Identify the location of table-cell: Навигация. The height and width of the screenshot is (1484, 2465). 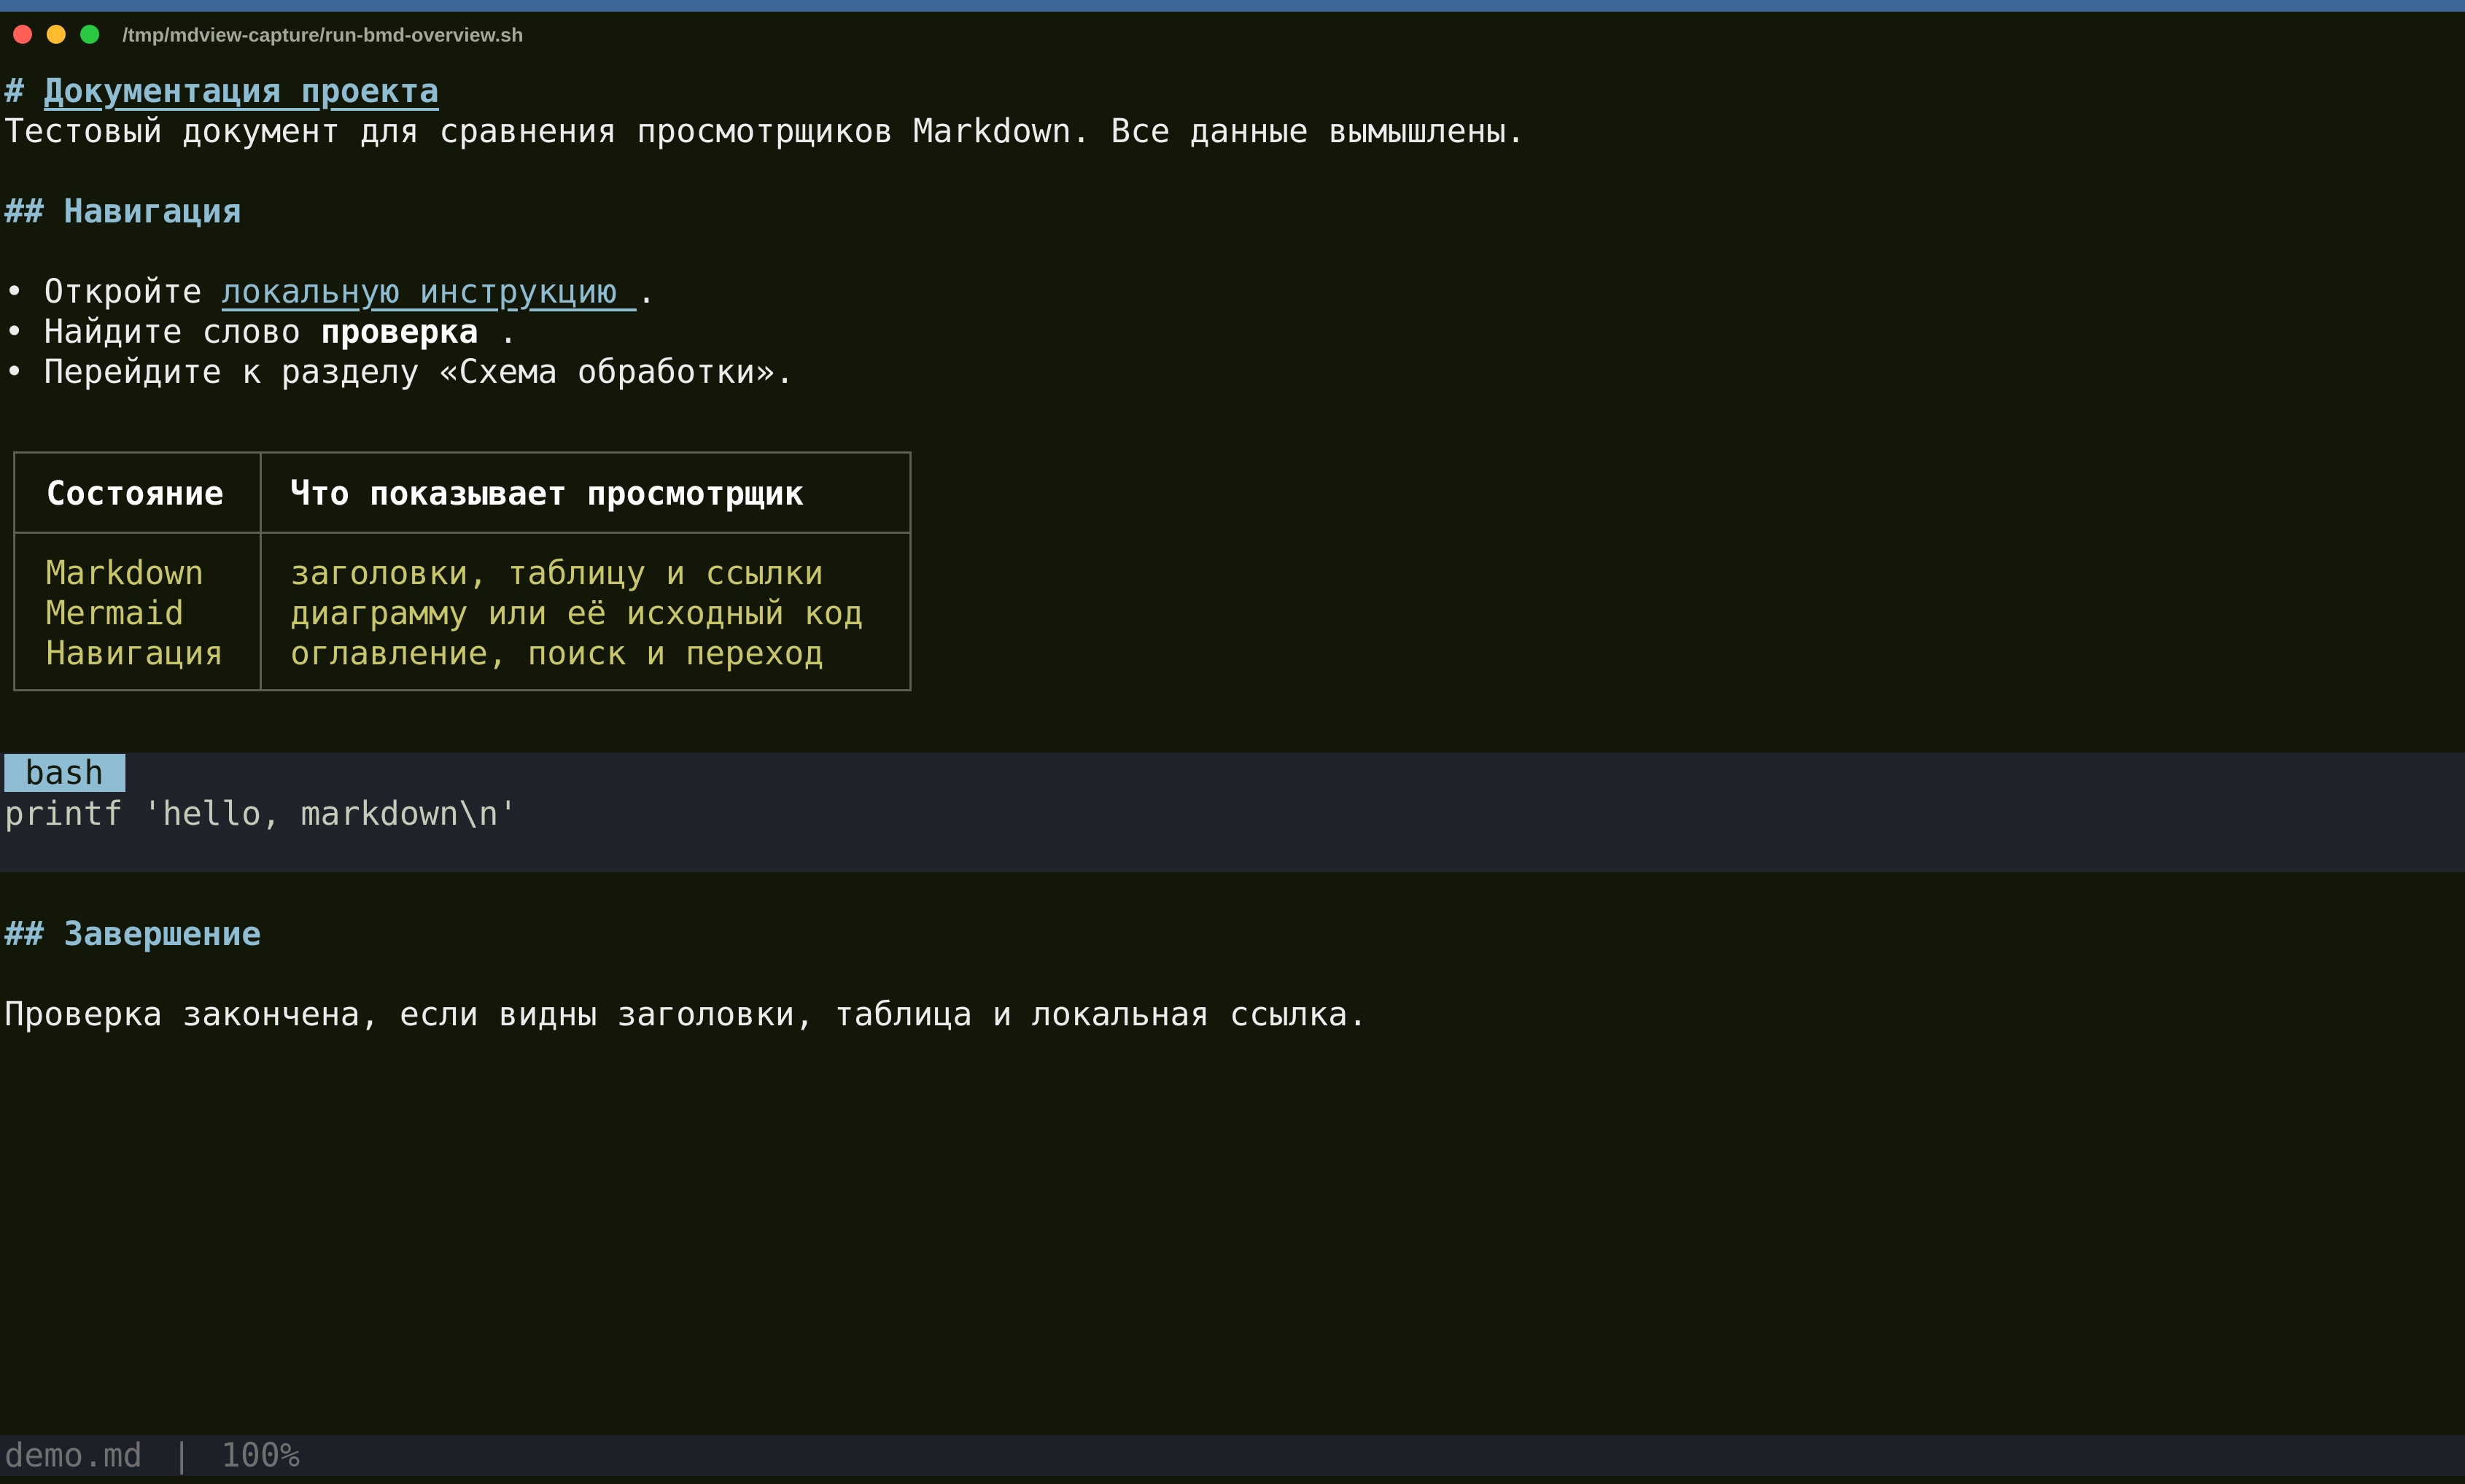
(135, 653).